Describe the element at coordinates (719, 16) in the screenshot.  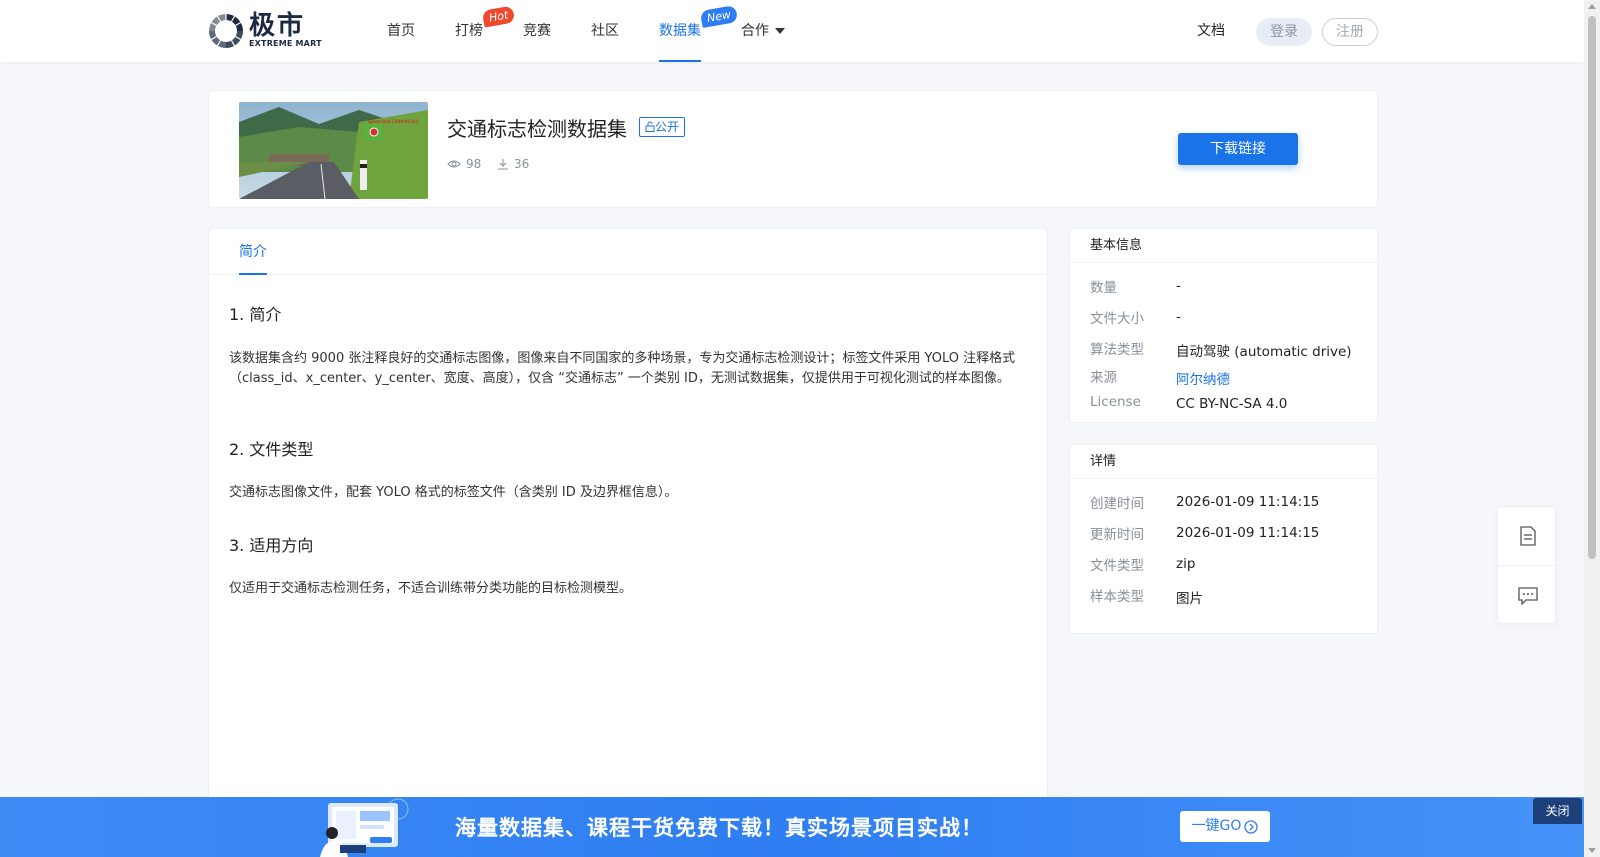
I see `new-badge: New` at that location.